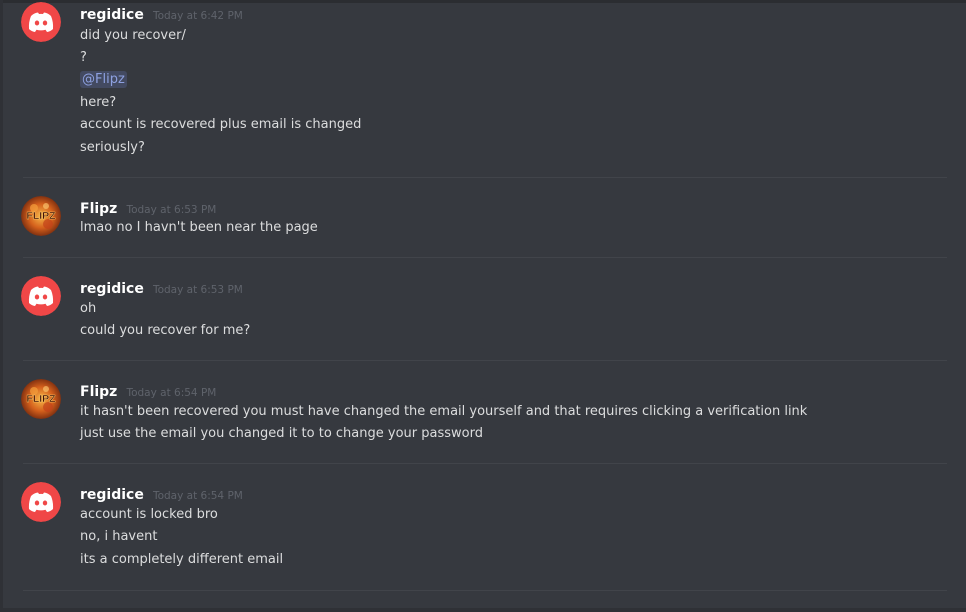 The height and width of the screenshot is (612, 966). I want to click on message-line: no, i havent, so click(119, 536).